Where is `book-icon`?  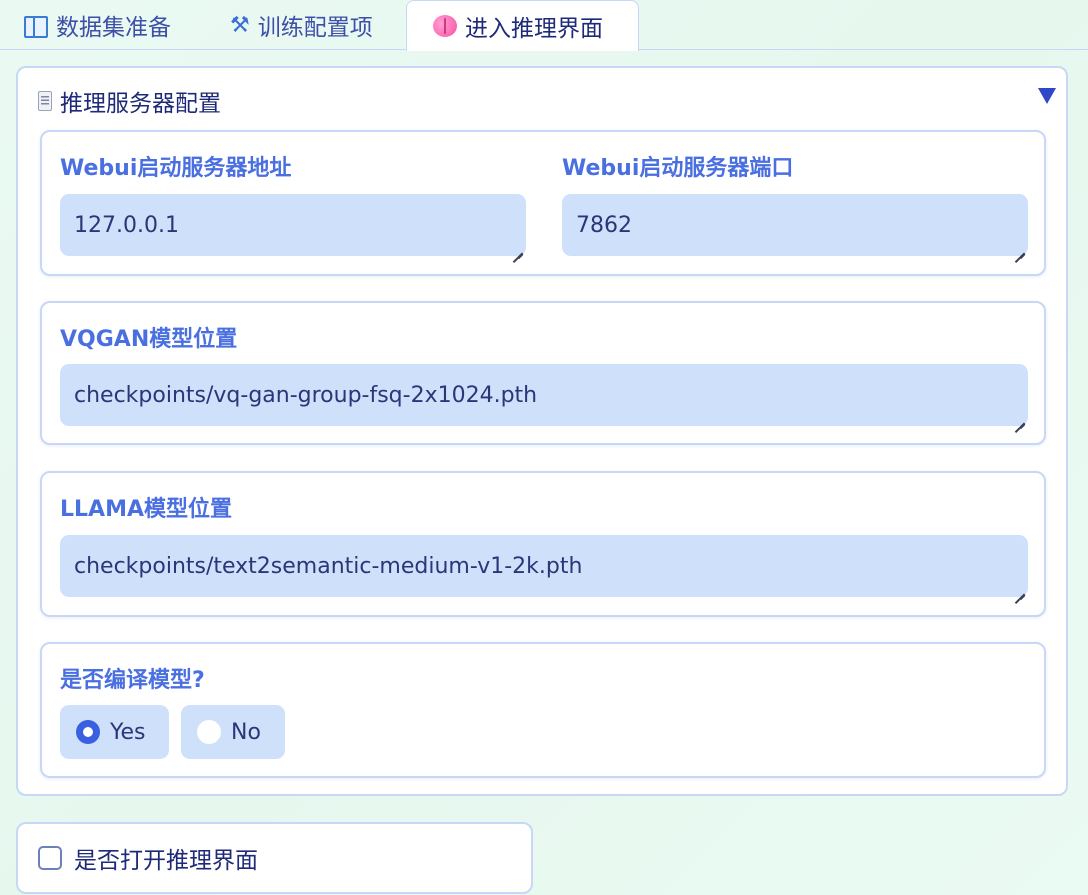 book-icon is located at coordinates (36, 27).